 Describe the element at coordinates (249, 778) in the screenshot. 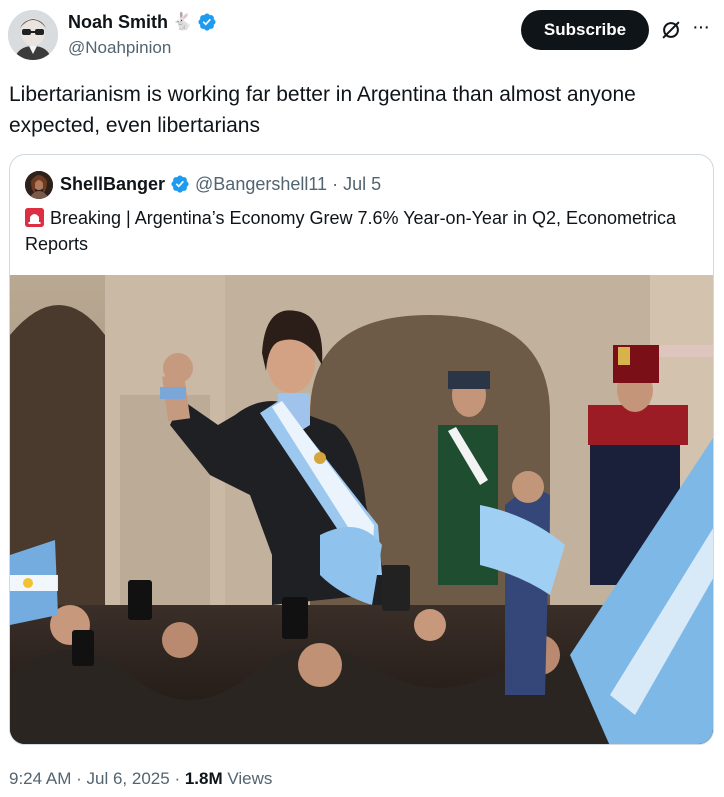

I see `views-label: Views` at that location.